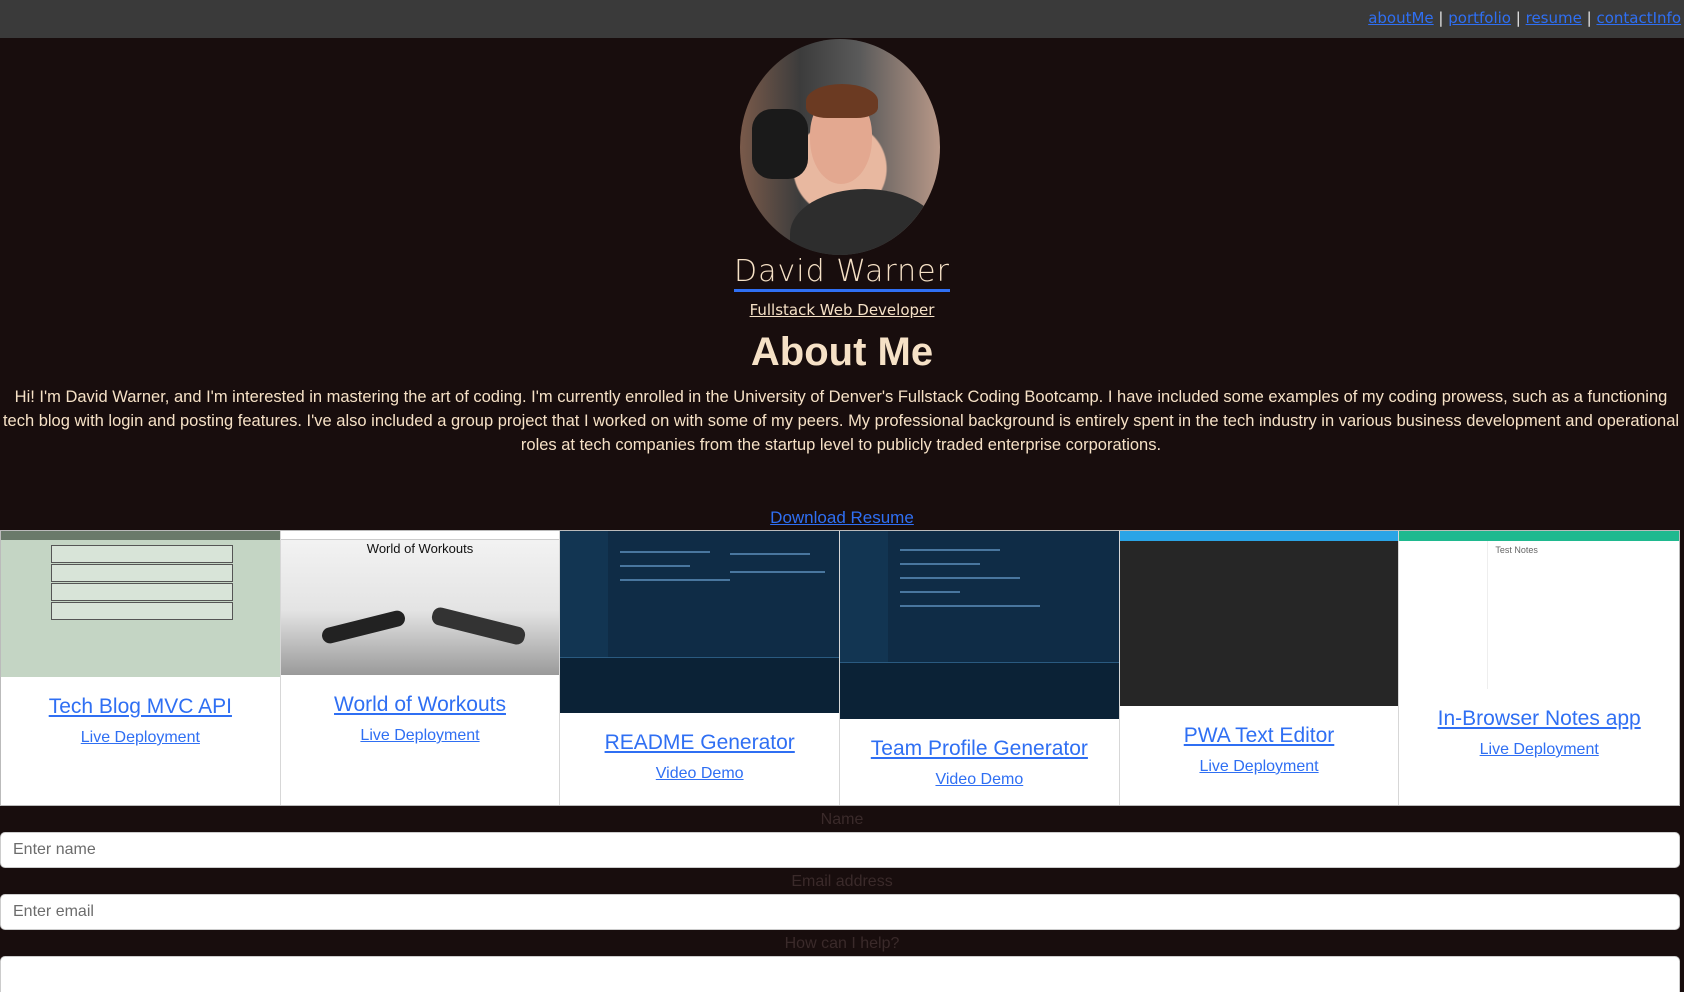 The image size is (1684, 992). Describe the element at coordinates (842, 310) in the screenshot. I see `profile-tagline: Fullstack Web Developer` at that location.